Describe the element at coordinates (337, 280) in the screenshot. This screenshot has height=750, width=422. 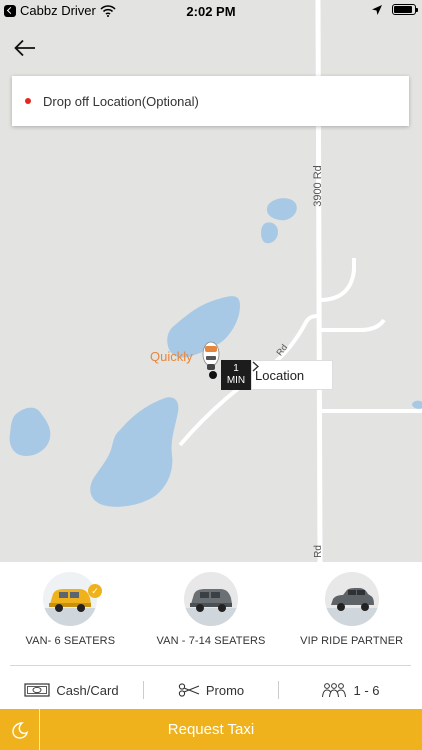
I see `road-curve-upper` at that location.